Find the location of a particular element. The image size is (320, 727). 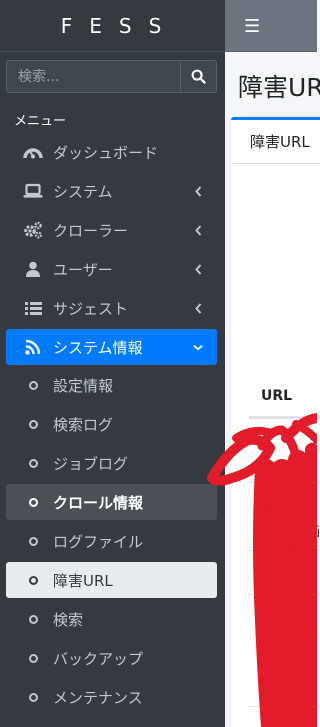

sidebar-item-suggest: サジェスト is located at coordinates (111, 308).